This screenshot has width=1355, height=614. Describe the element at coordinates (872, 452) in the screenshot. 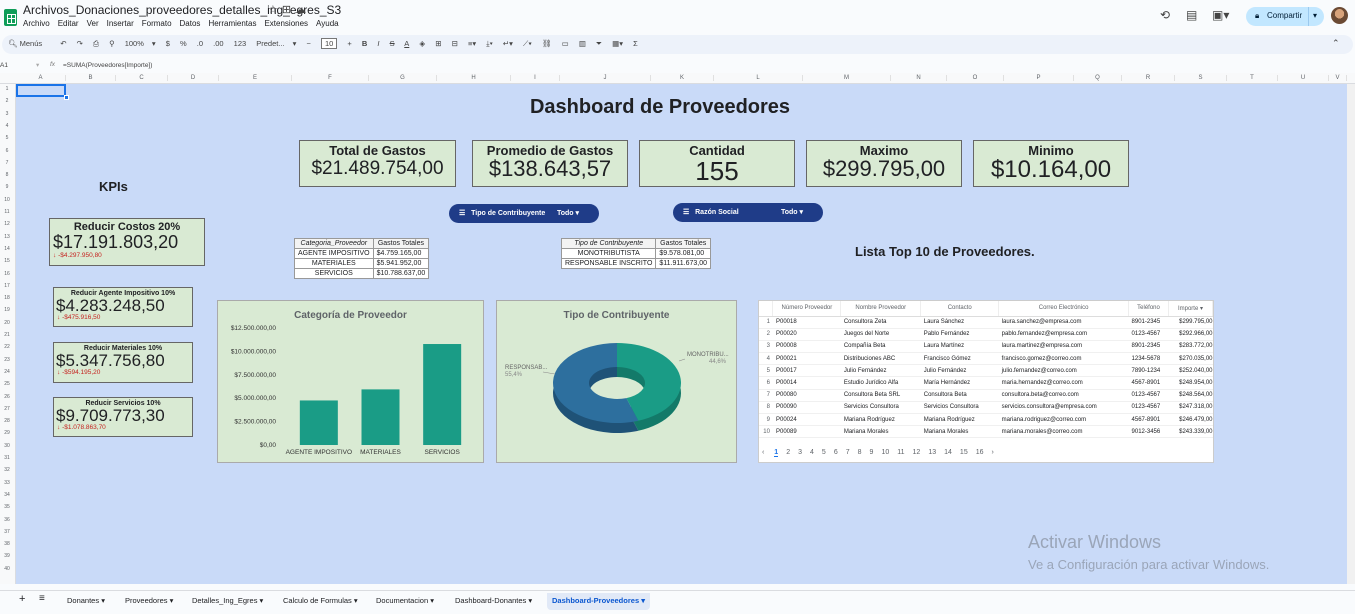

I see `page-link: 9` at that location.